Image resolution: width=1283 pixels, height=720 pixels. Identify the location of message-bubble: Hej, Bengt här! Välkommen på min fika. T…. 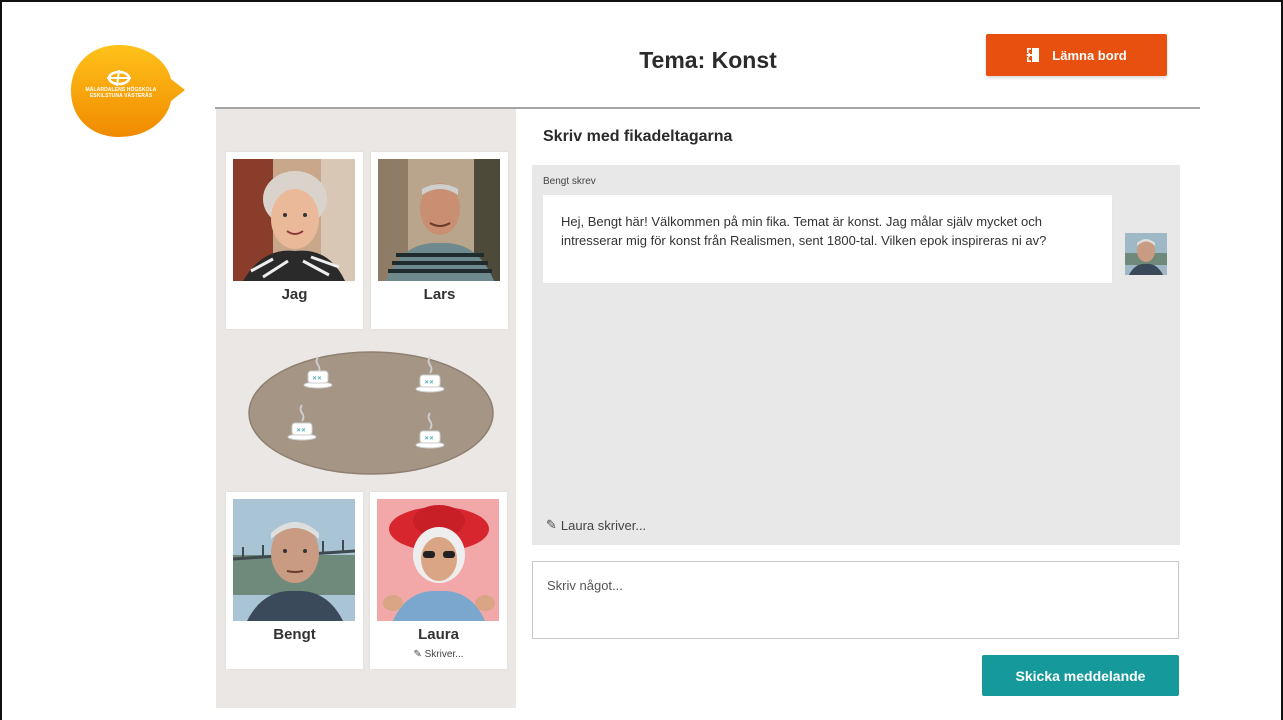
(827, 239).